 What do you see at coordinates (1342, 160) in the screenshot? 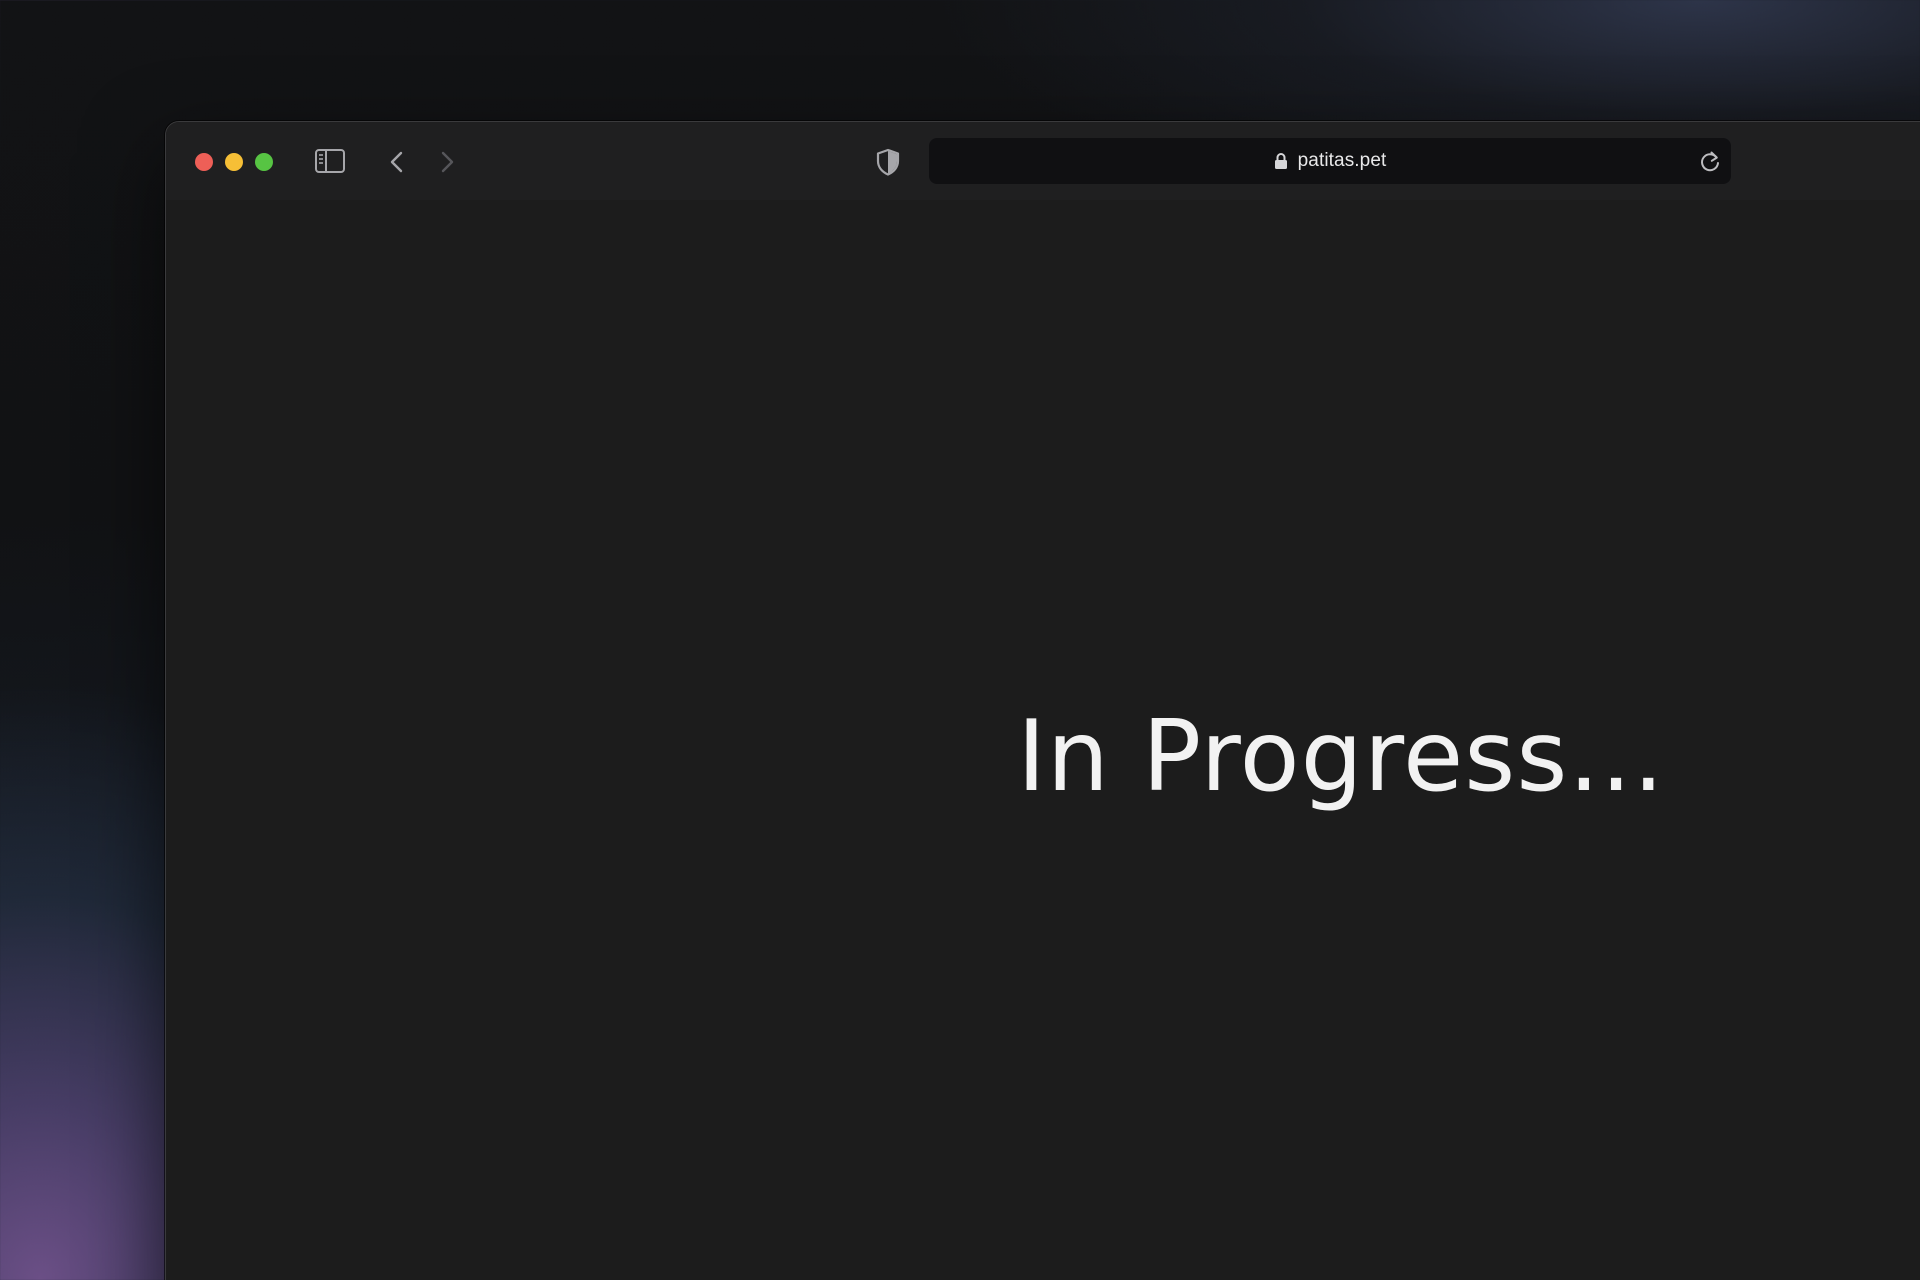
I see `url-text: patitas.pet` at bounding box center [1342, 160].